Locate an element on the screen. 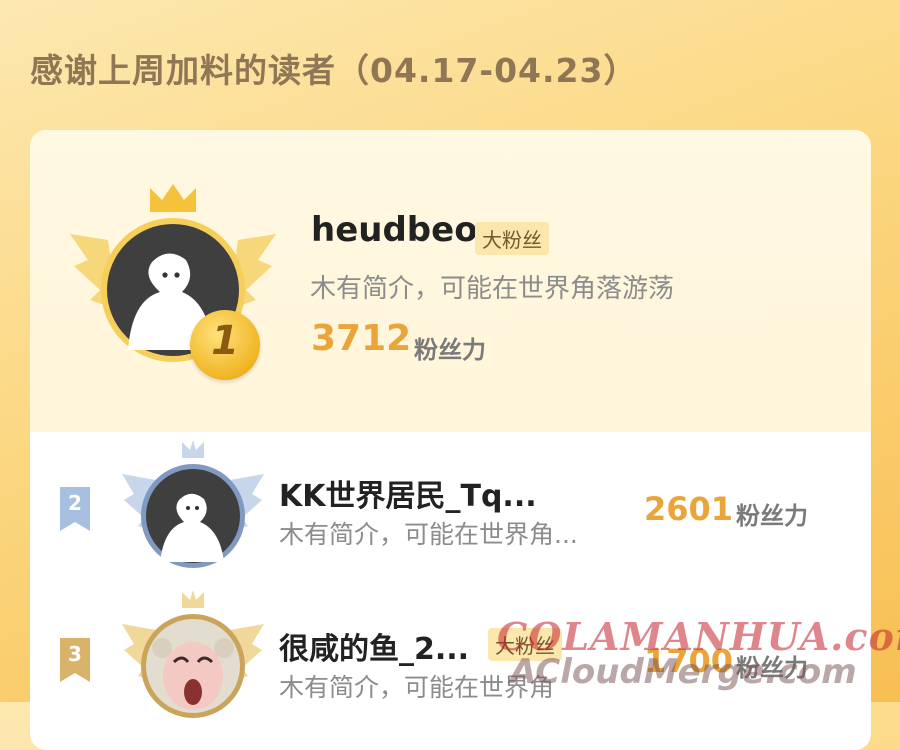 The image size is (900, 750). rank-3-avatar is located at coordinates (193, 654).